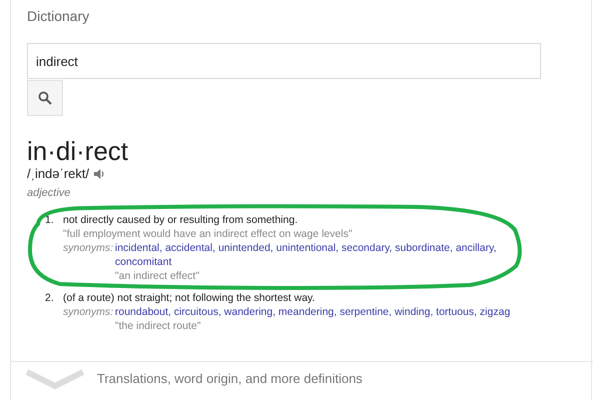  What do you see at coordinates (157, 276) in the screenshot?
I see `example-sentence: "an indirect effect"` at bounding box center [157, 276].